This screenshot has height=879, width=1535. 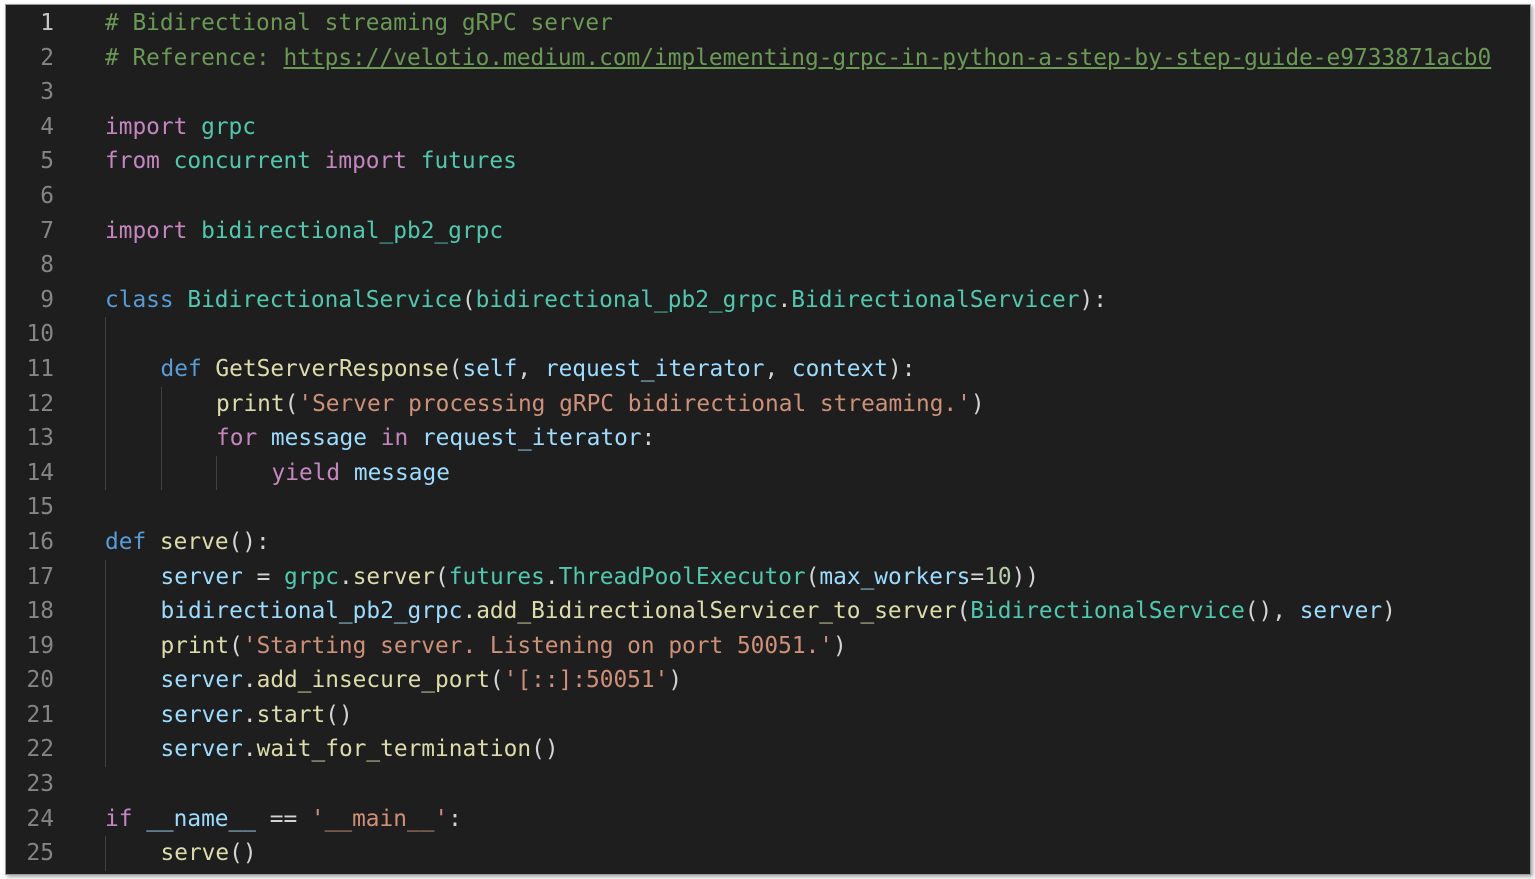 I want to click on token-function: server, so click(x=394, y=576).